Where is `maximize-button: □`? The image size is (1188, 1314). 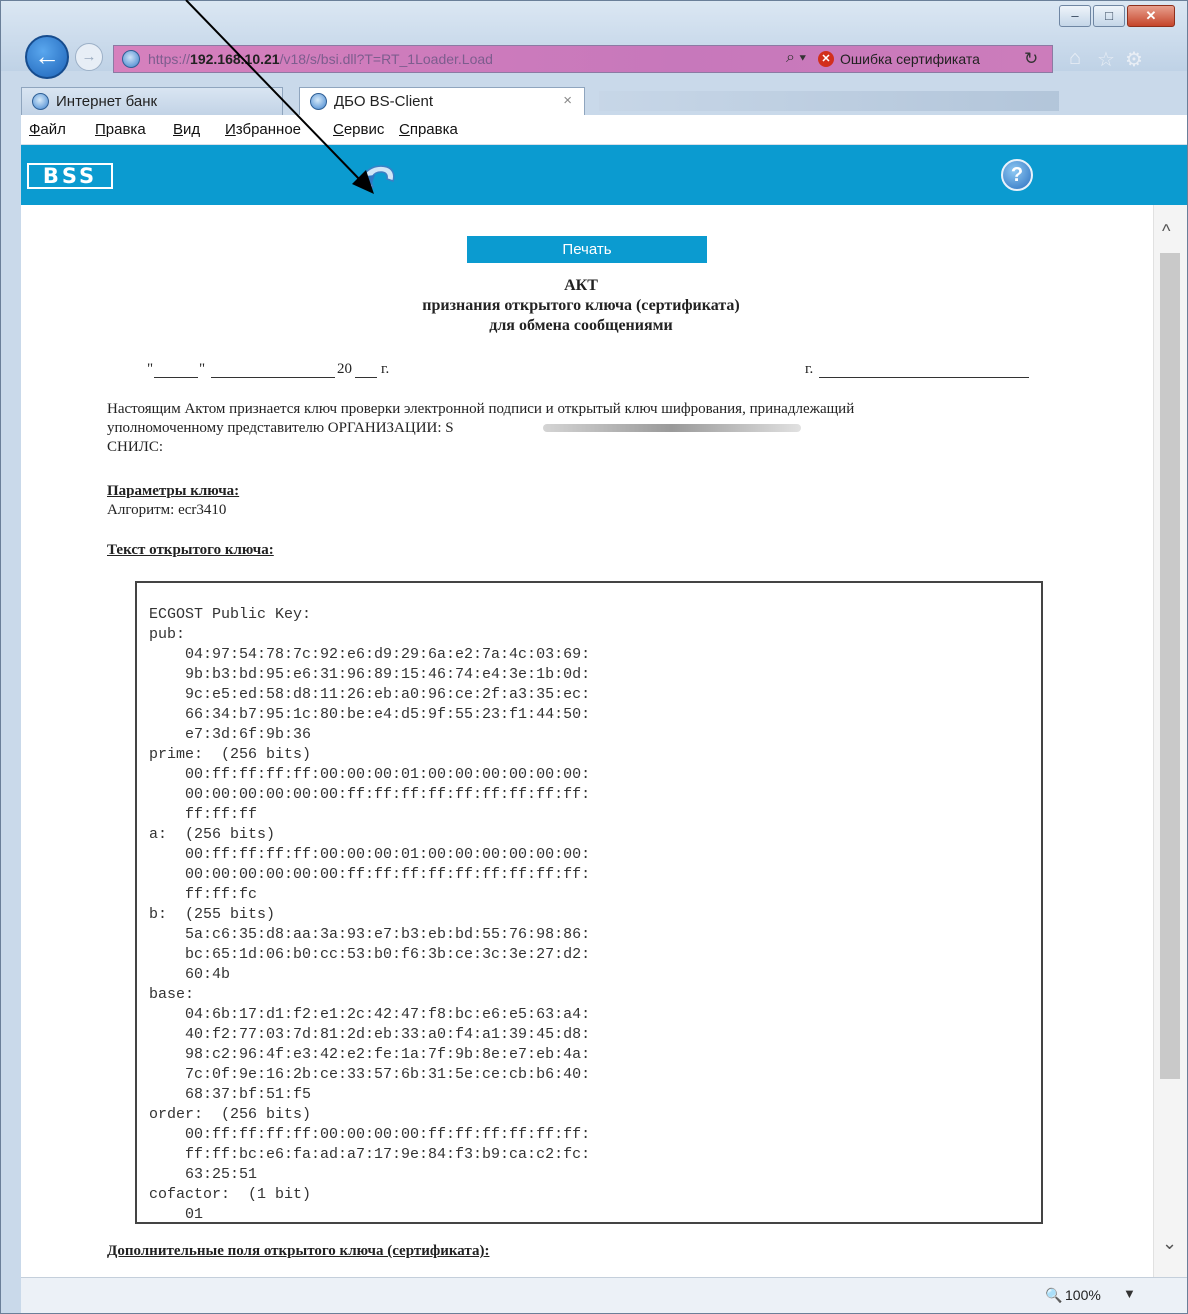 maximize-button: □ is located at coordinates (1109, 16).